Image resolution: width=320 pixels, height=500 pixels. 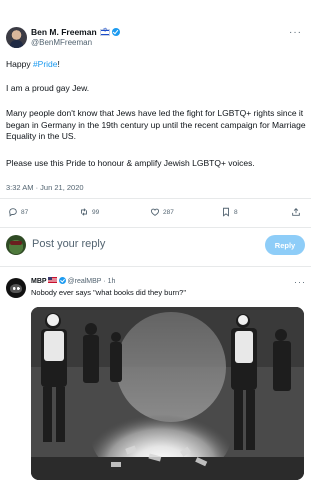 What do you see at coordinates (236, 212) in the screenshot?
I see `bookmark-count: 8` at bounding box center [236, 212].